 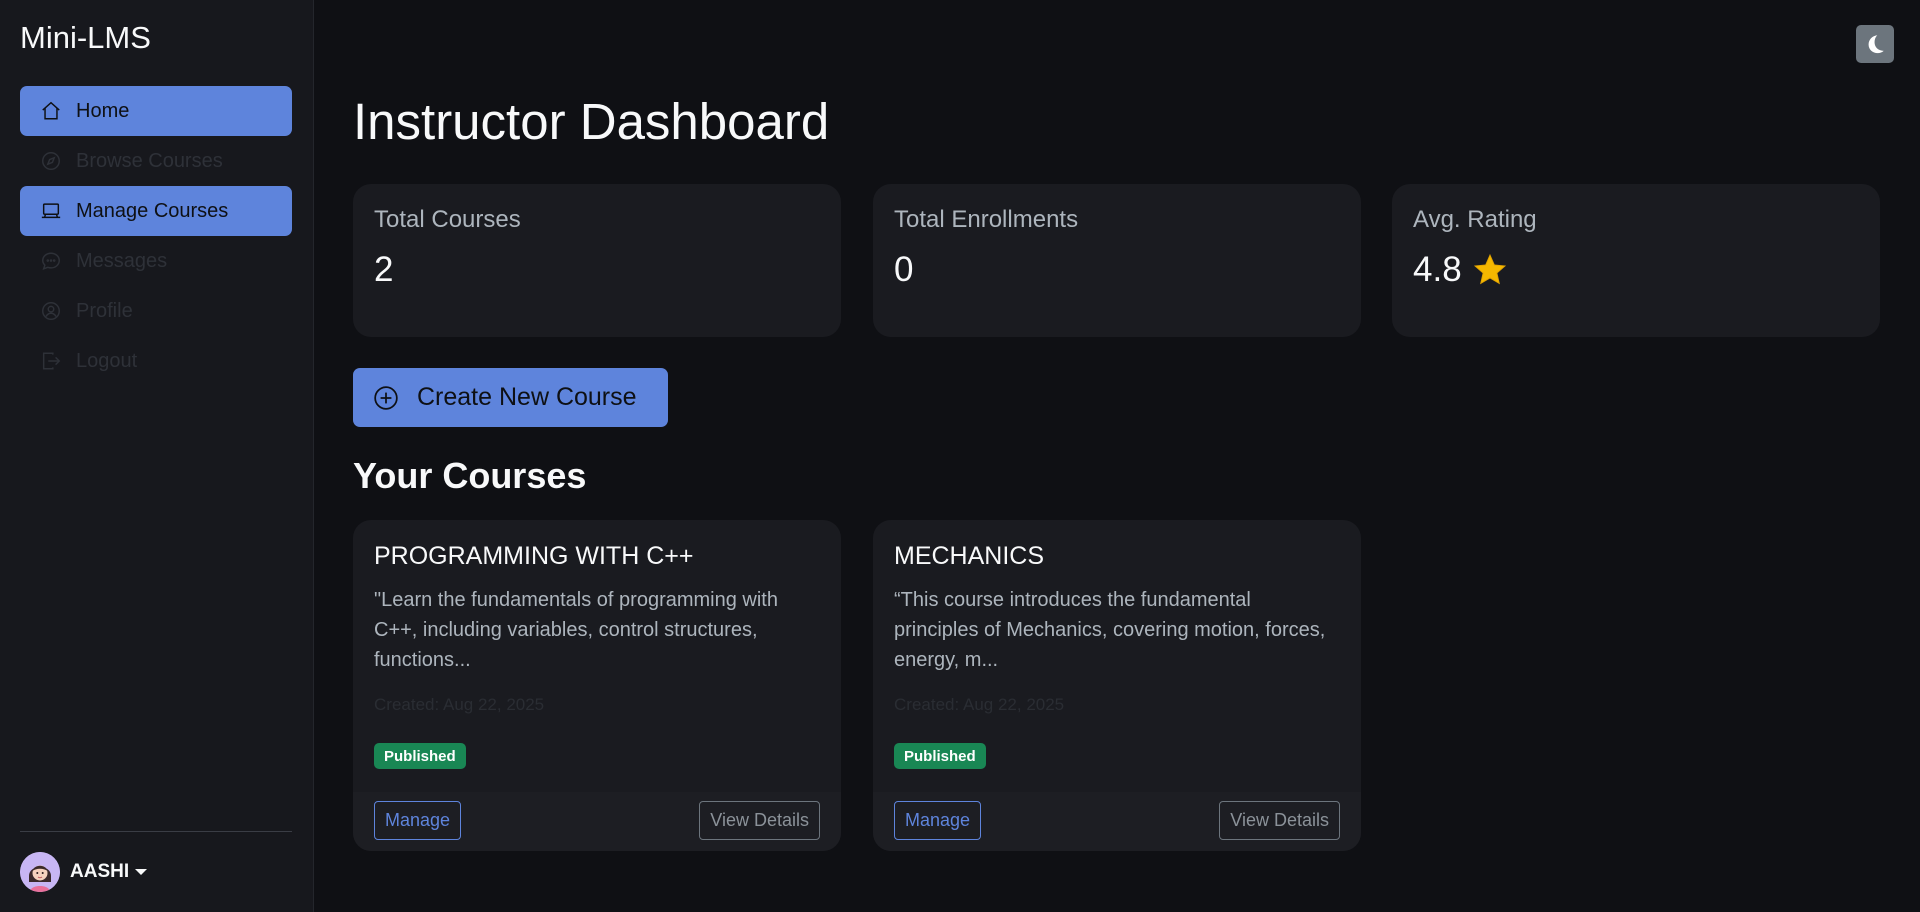 What do you see at coordinates (51, 111) in the screenshot?
I see `home-icon` at bounding box center [51, 111].